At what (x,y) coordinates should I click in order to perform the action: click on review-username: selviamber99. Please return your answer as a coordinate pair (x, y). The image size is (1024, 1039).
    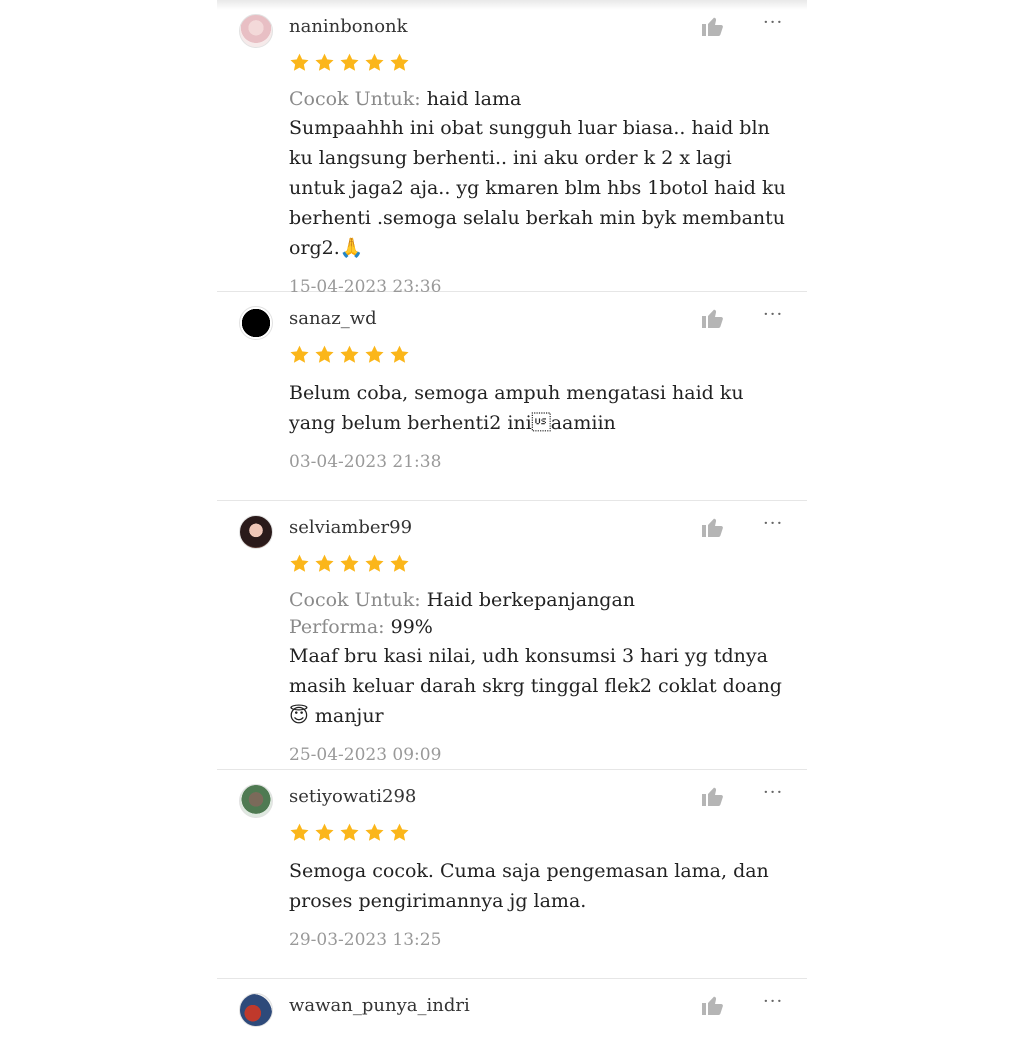
    Looking at the image, I should click on (350, 527).